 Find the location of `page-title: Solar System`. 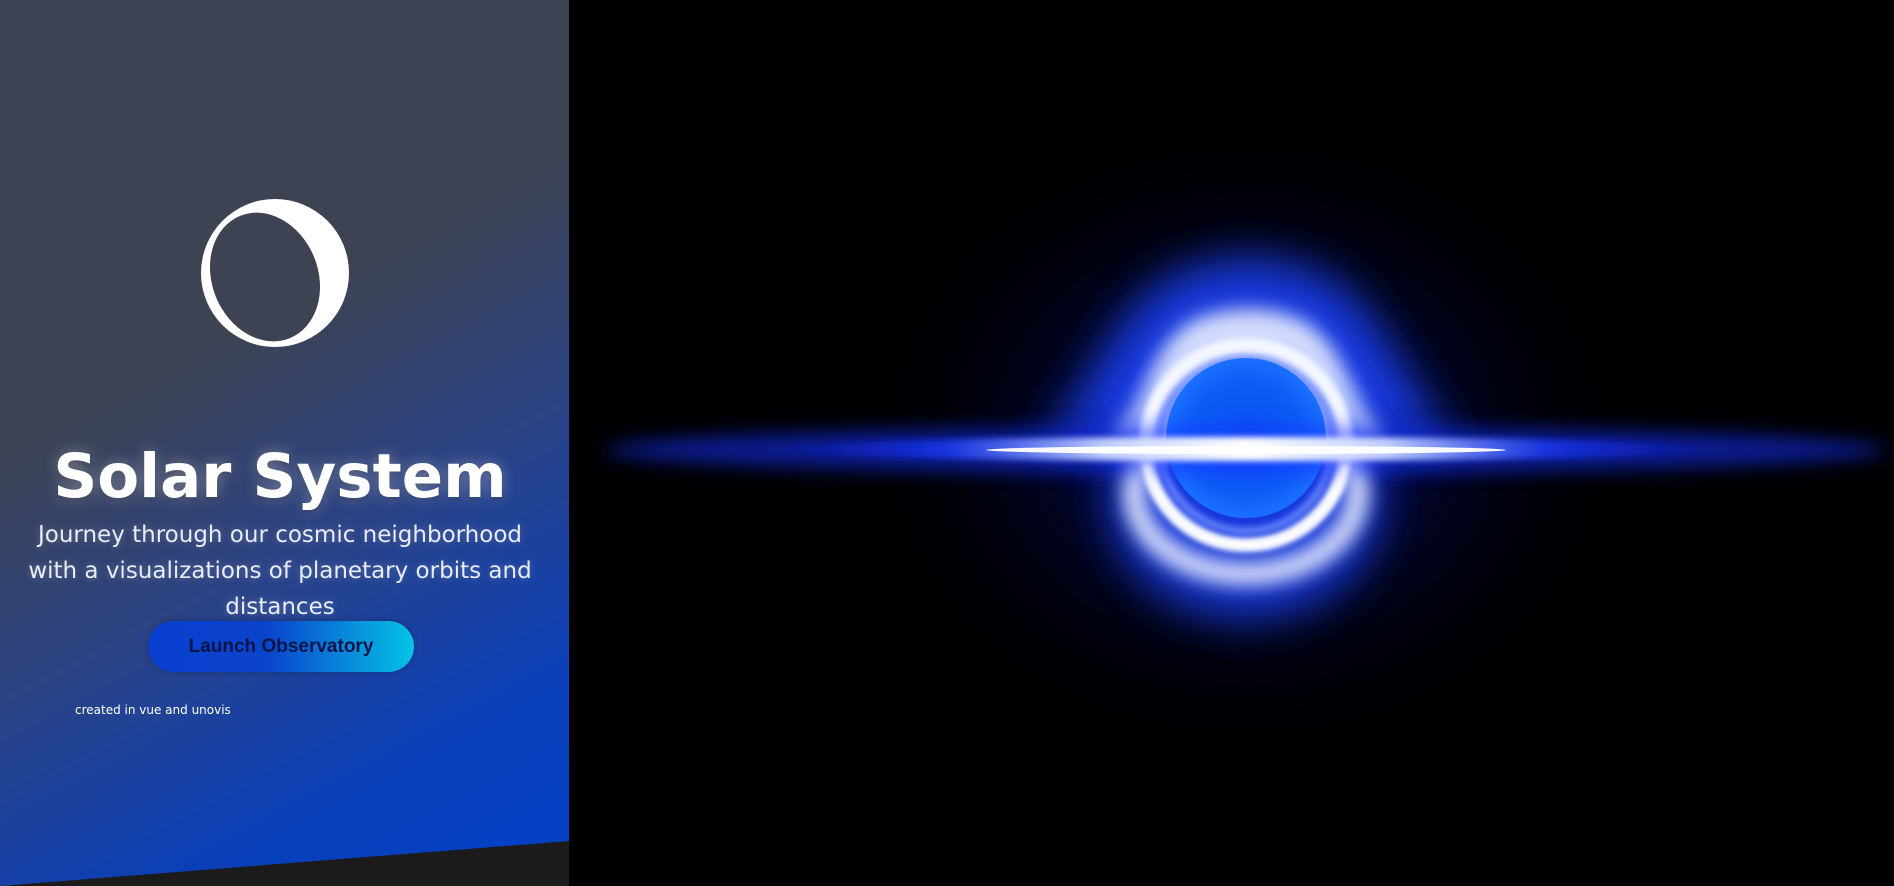

page-title: Solar System is located at coordinates (280, 476).